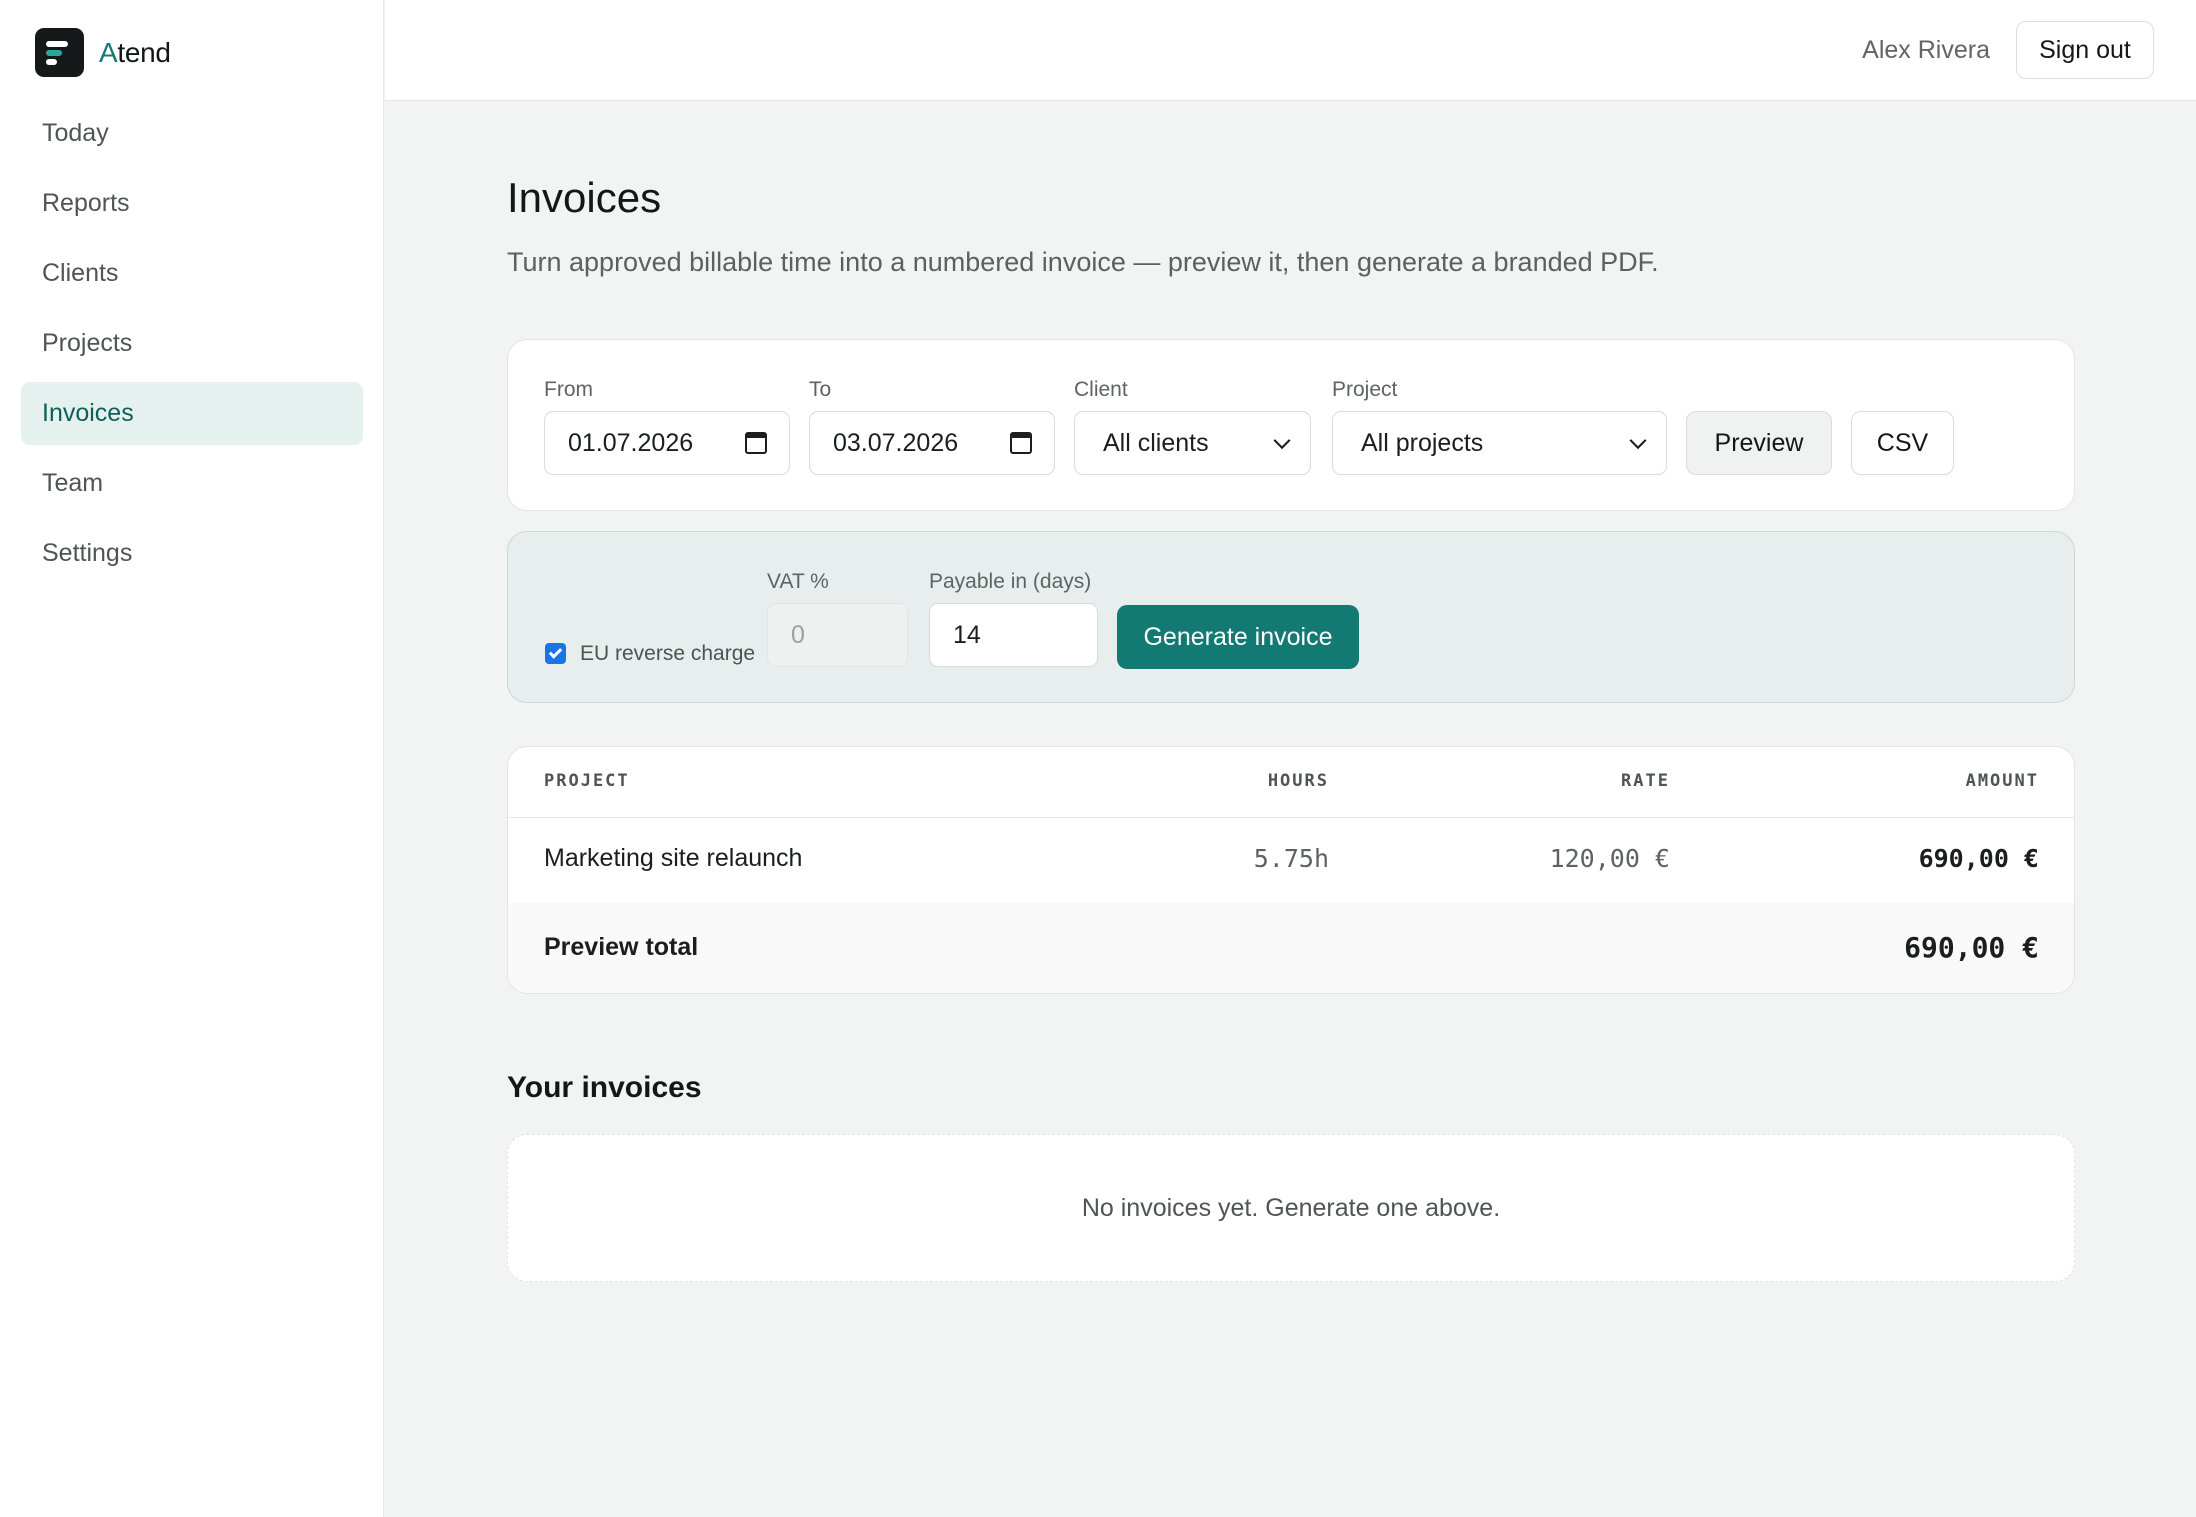 The width and height of the screenshot is (2196, 1517). I want to click on project-select-value: All projects, so click(1422, 442).